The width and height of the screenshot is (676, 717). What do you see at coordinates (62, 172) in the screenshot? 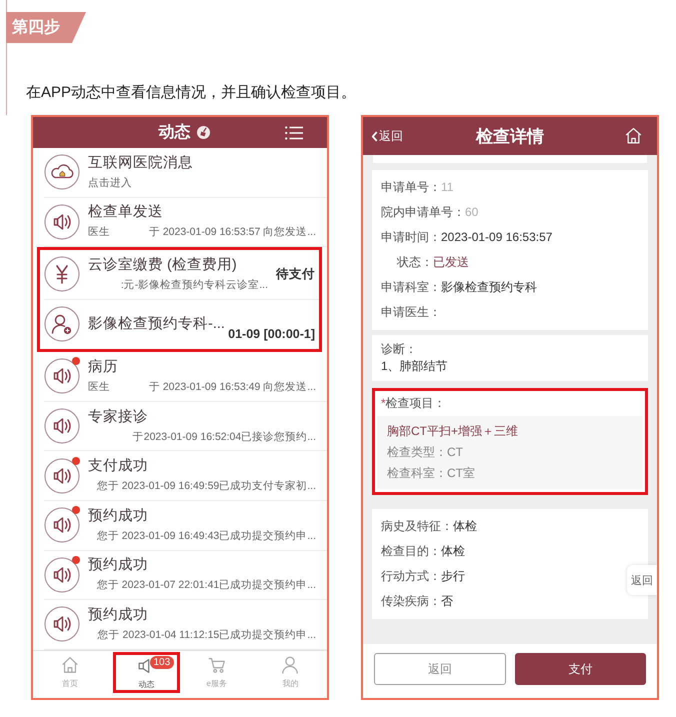
I see `cloud-icon` at bounding box center [62, 172].